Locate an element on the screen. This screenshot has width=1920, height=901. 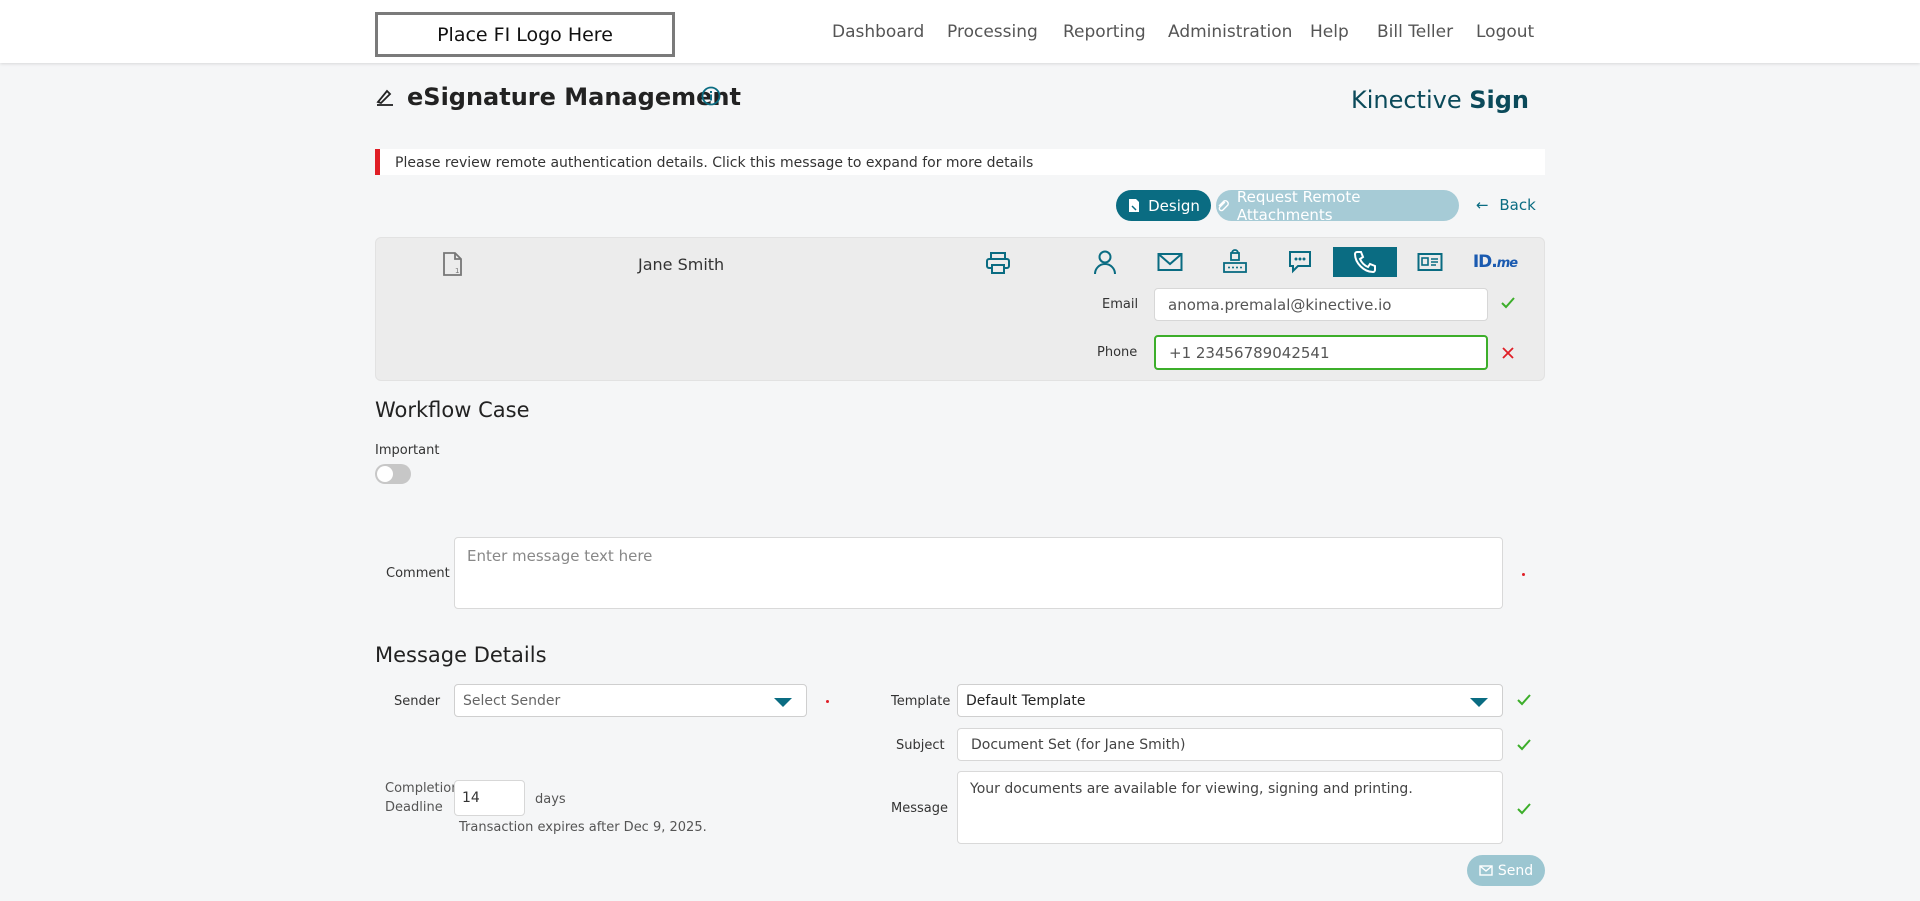
knowledge-icon is located at coordinates (1235, 261).